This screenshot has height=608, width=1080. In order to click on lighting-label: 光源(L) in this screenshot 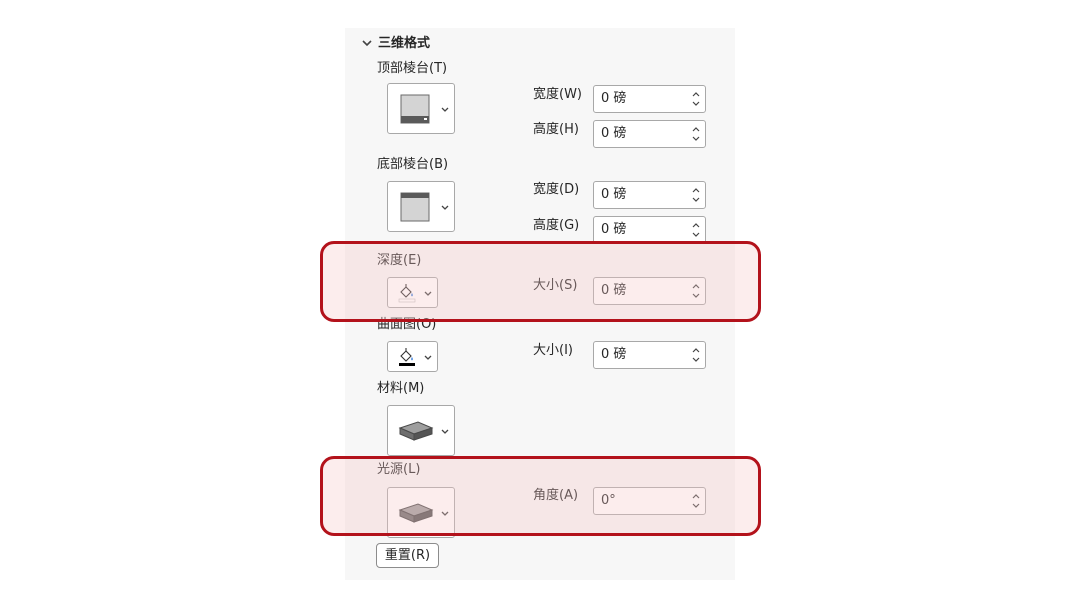, I will do `click(399, 469)`.